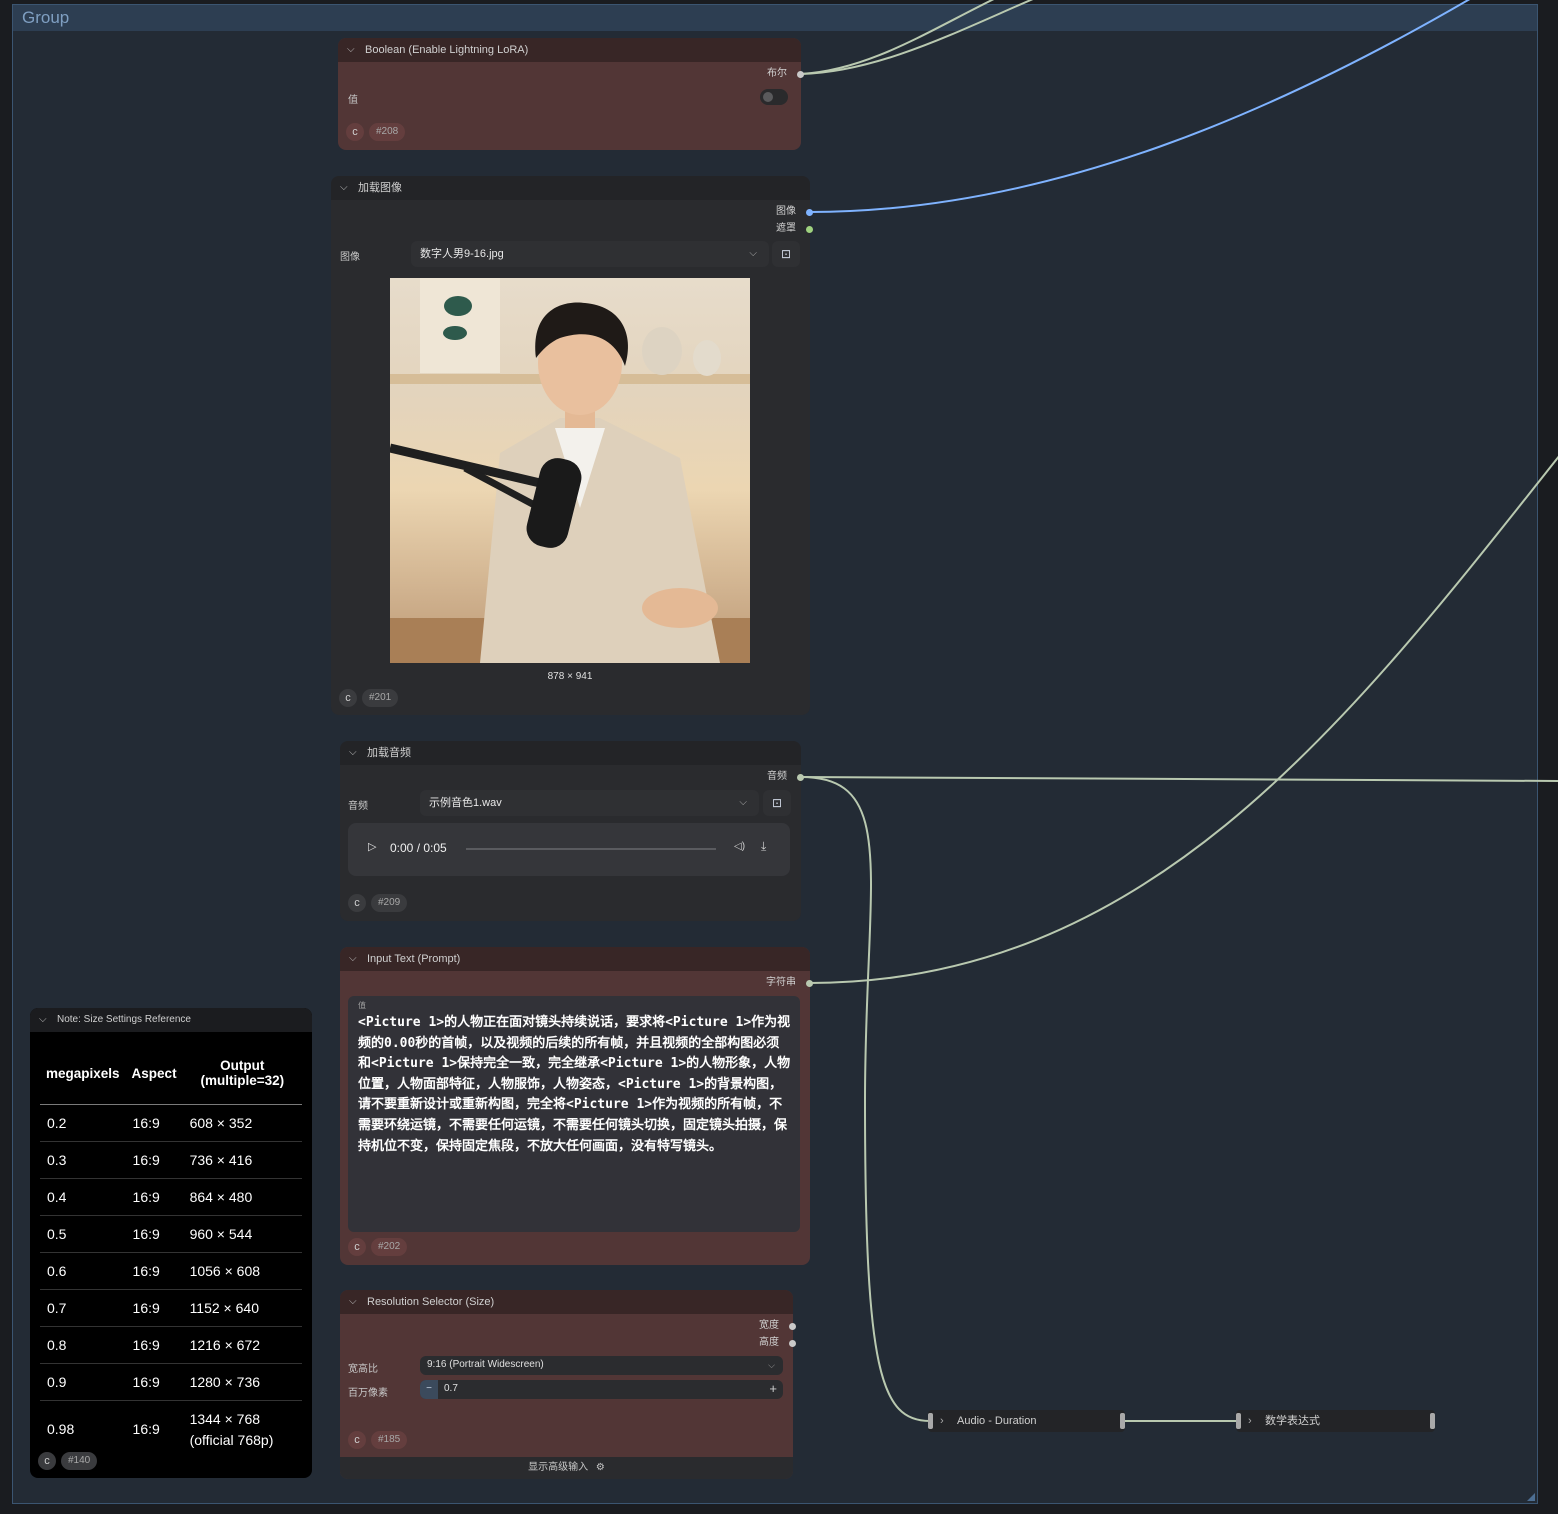 The image size is (1558, 1514). Describe the element at coordinates (83, 1234) in the screenshot. I see `cell-megapixels: 0.5` at that location.